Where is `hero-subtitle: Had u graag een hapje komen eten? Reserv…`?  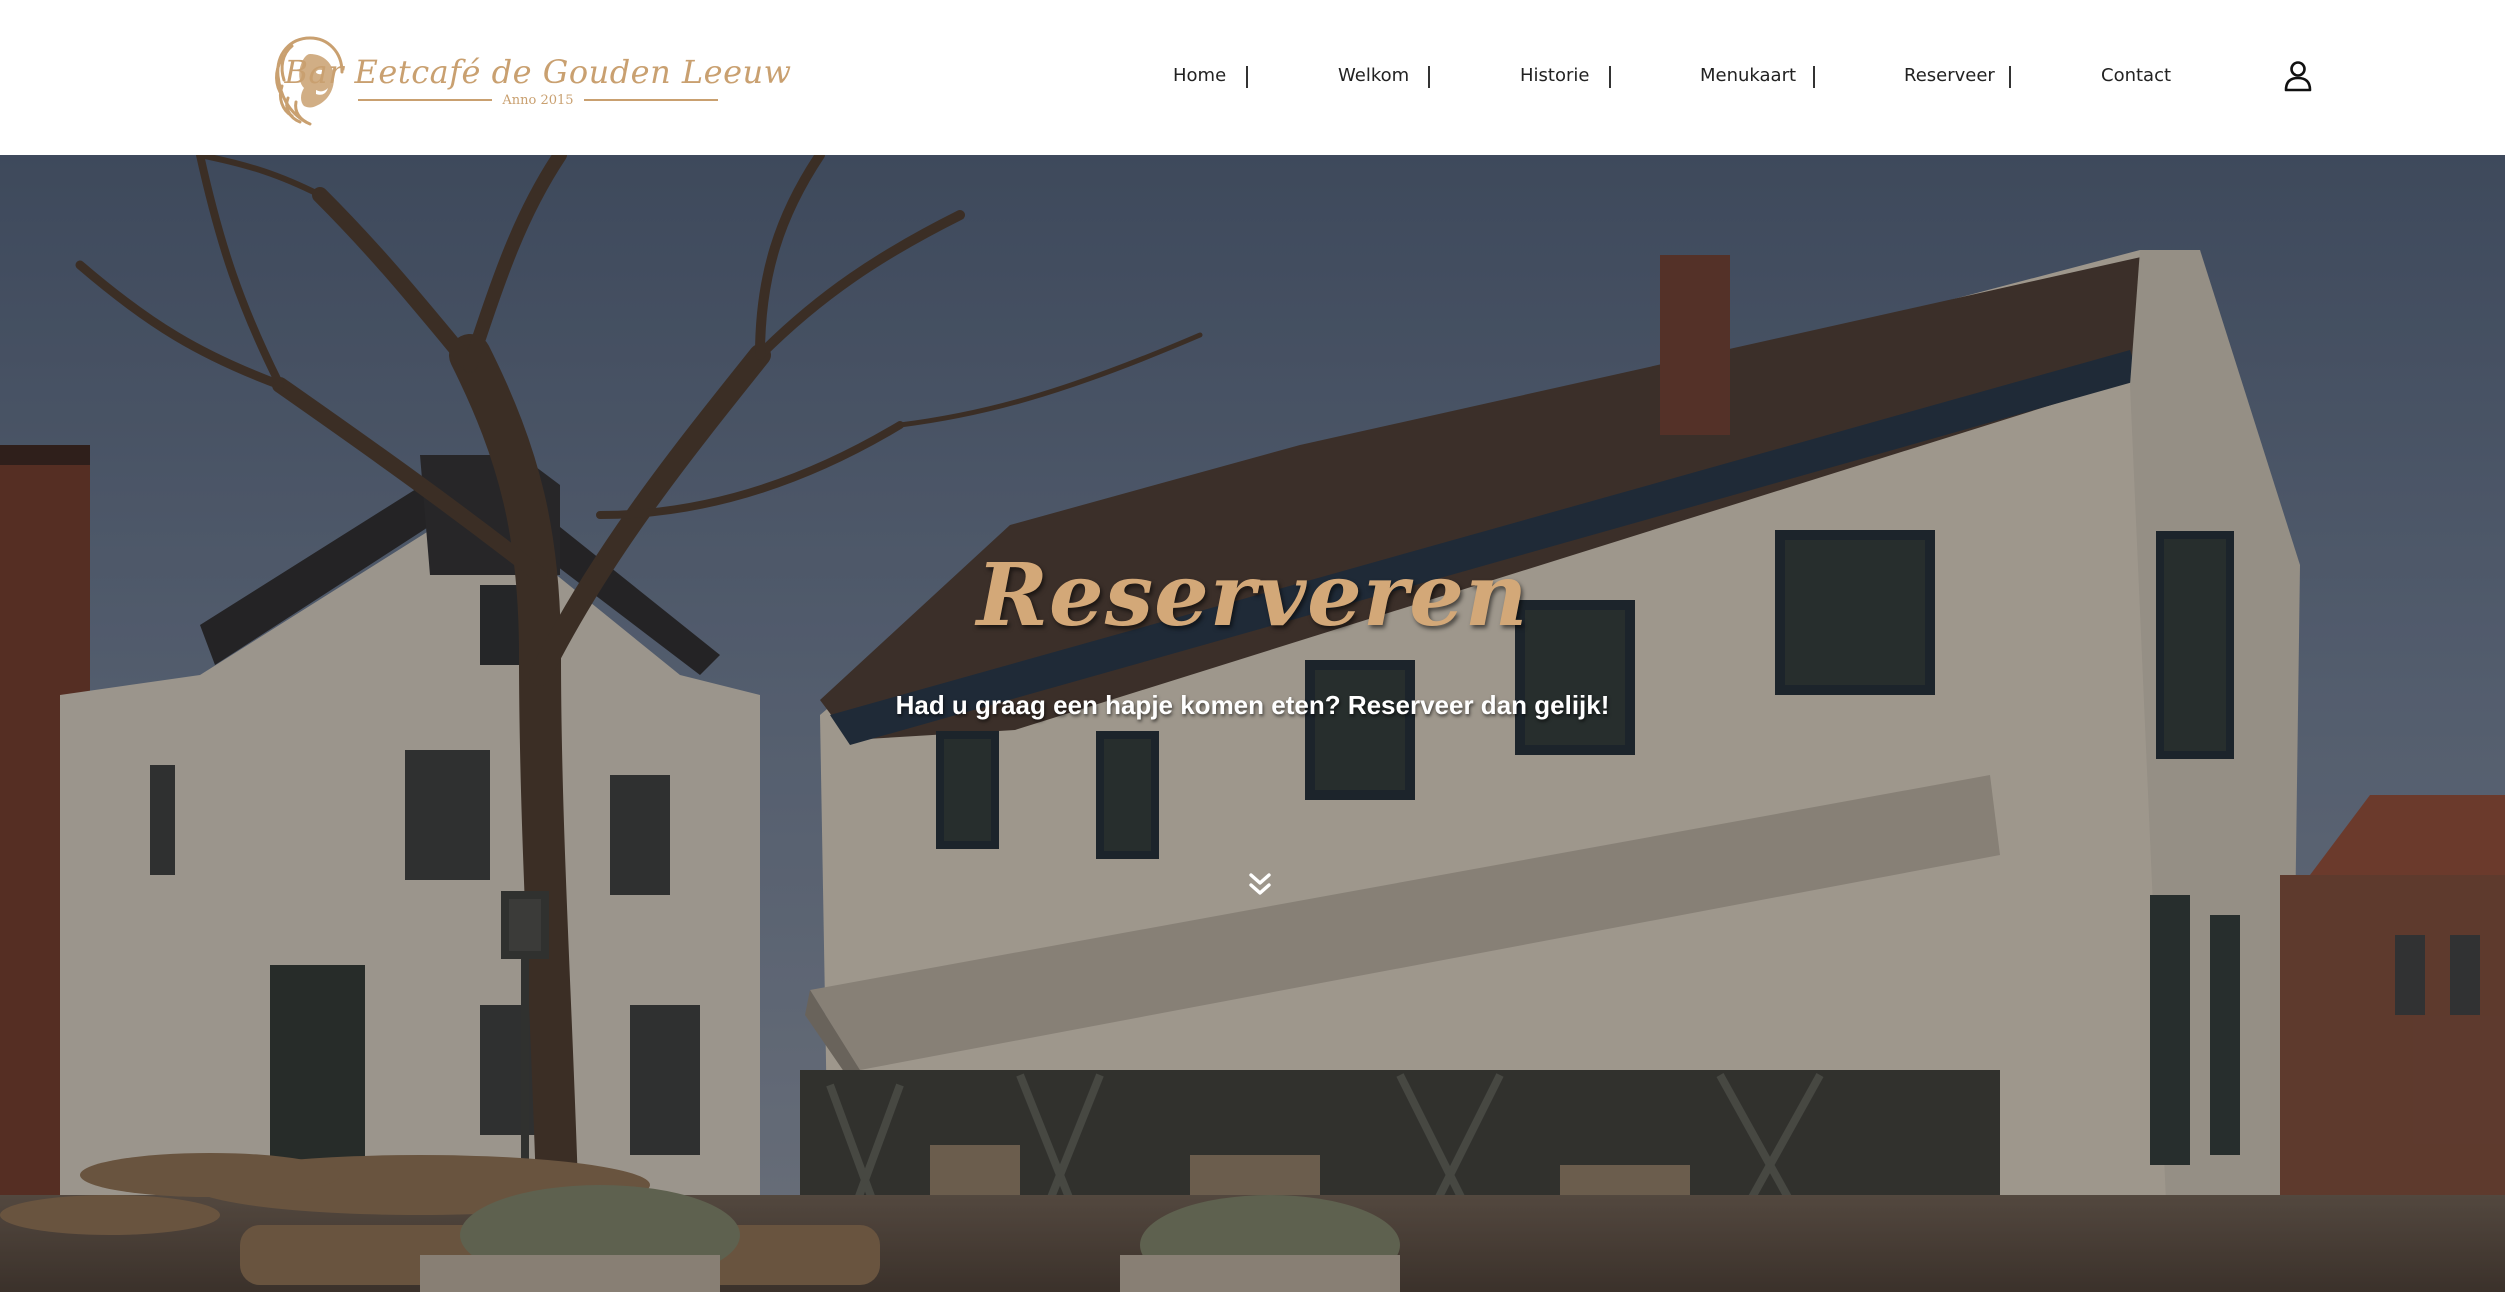 hero-subtitle: Had u graag een hapje komen eten? Reserv… is located at coordinates (1252, 705).